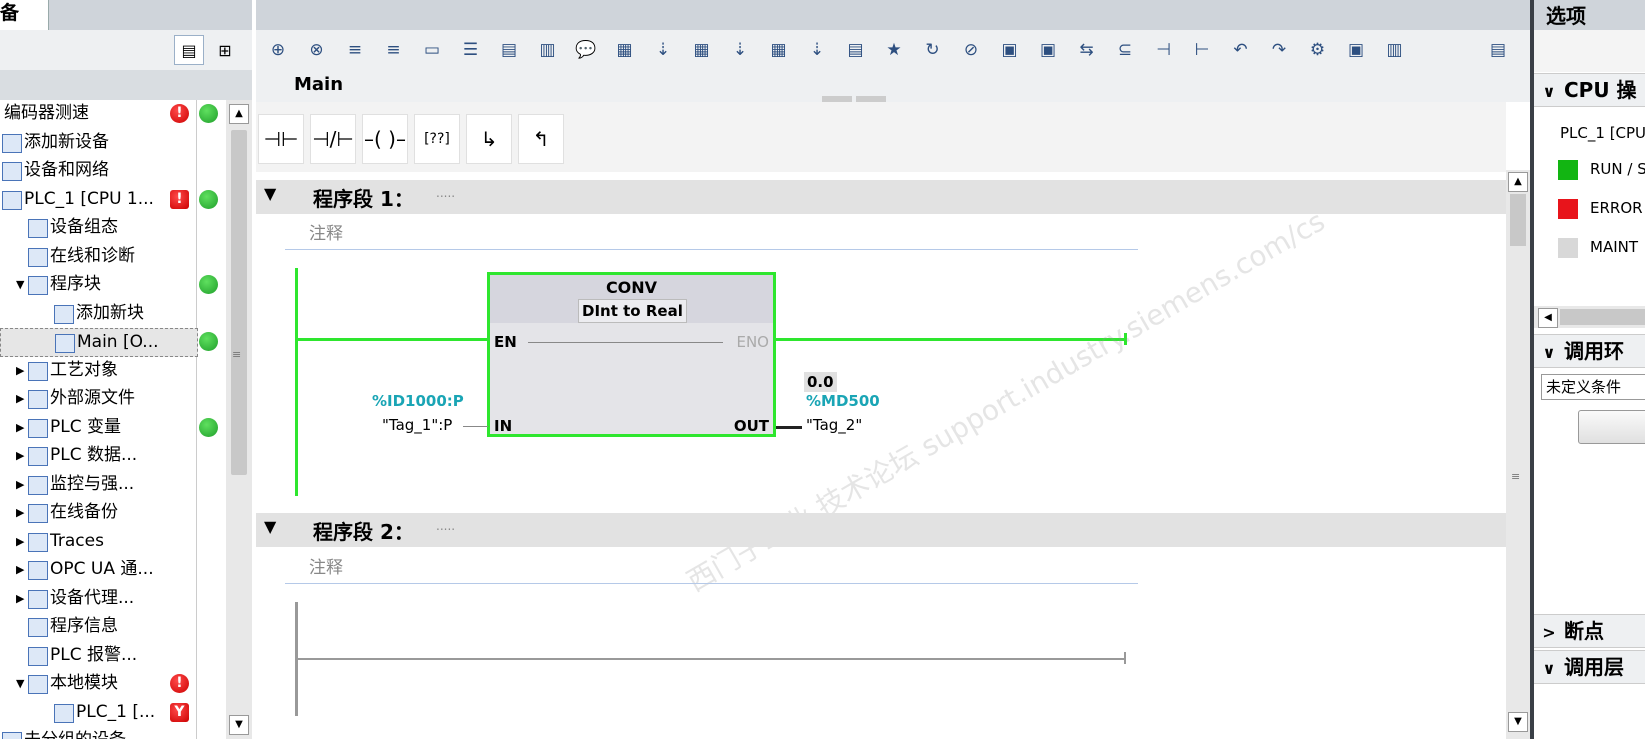 Image resolution: width=1645 pixels, height=739 pixels. What do you see at coordinates (509, 50) in the screenshot?
I see `network-view-icon: ▤` at bounding box center [509, 50].